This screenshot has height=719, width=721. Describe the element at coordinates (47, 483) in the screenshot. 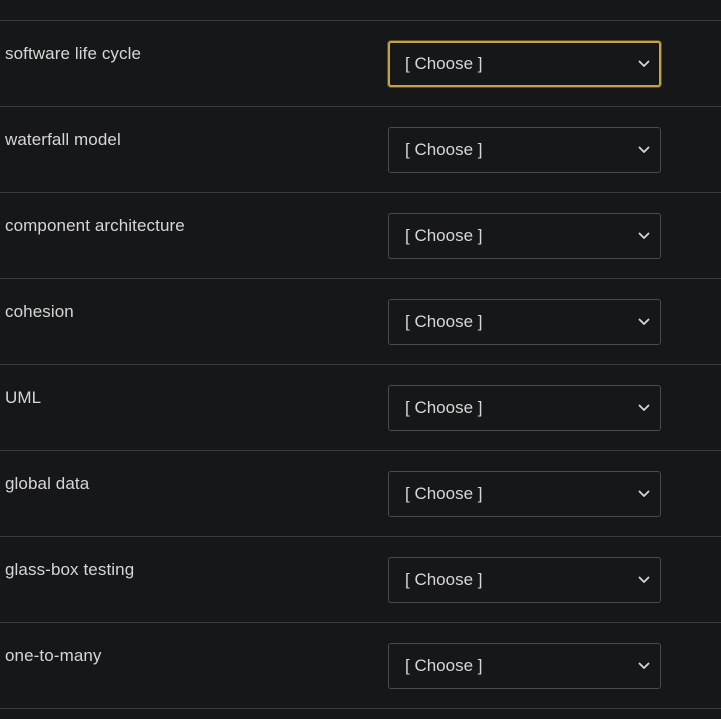

I see `term-label: global data` at that location.